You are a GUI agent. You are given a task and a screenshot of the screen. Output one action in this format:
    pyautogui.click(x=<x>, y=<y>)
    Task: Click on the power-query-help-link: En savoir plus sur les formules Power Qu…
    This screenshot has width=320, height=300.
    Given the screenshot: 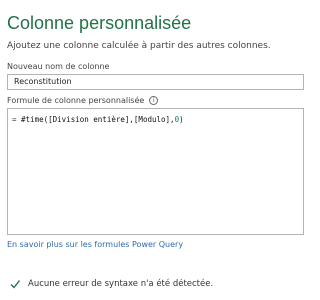 What is the action you would take?
    pyautogui.click(x=95, y=244)
    